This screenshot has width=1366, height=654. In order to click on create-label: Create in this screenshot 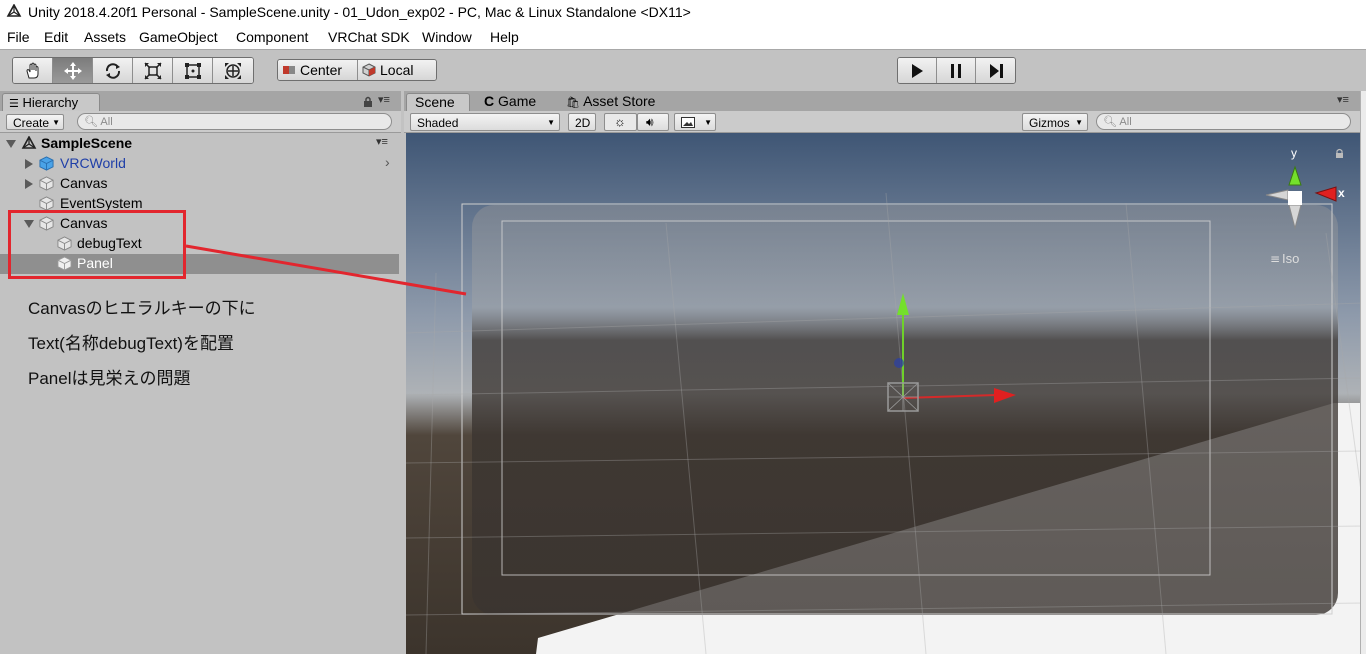, I will do `click(31, 123)`.